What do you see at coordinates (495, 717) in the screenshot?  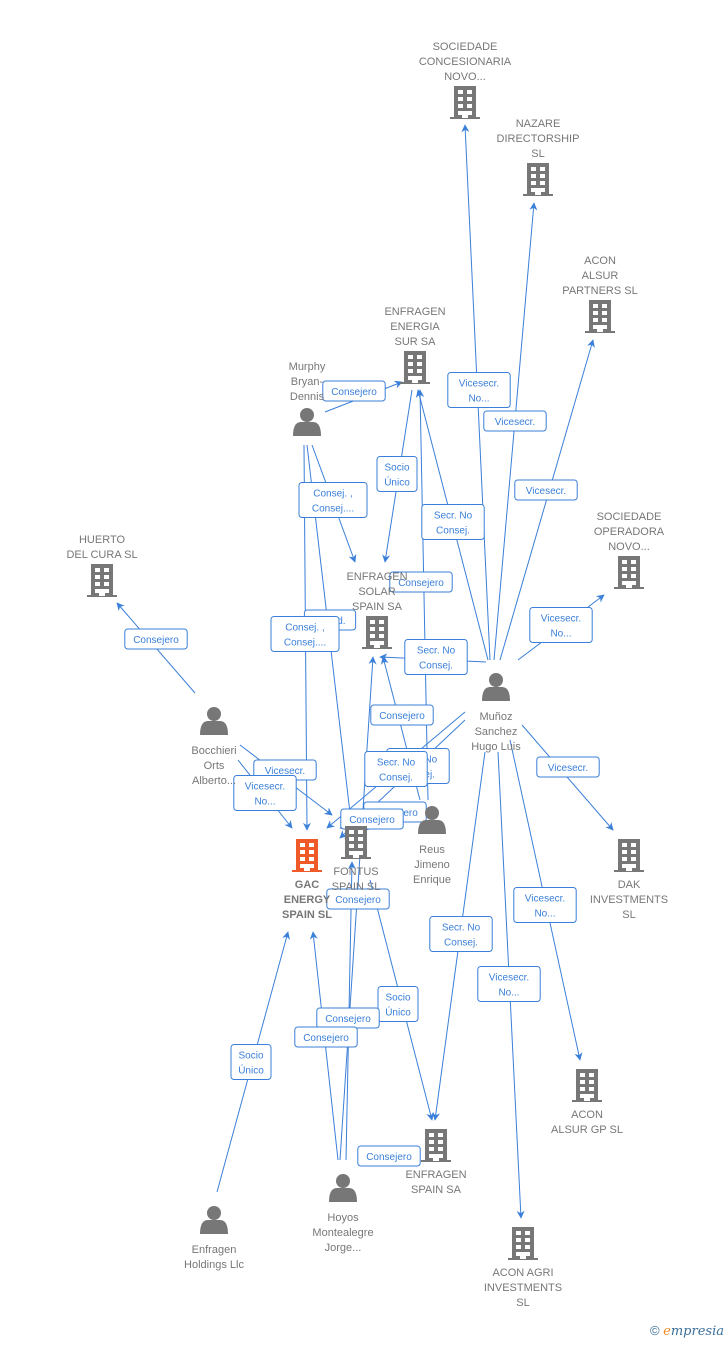 I see `node-label: Muñoz` at bounding box center [495, 717].